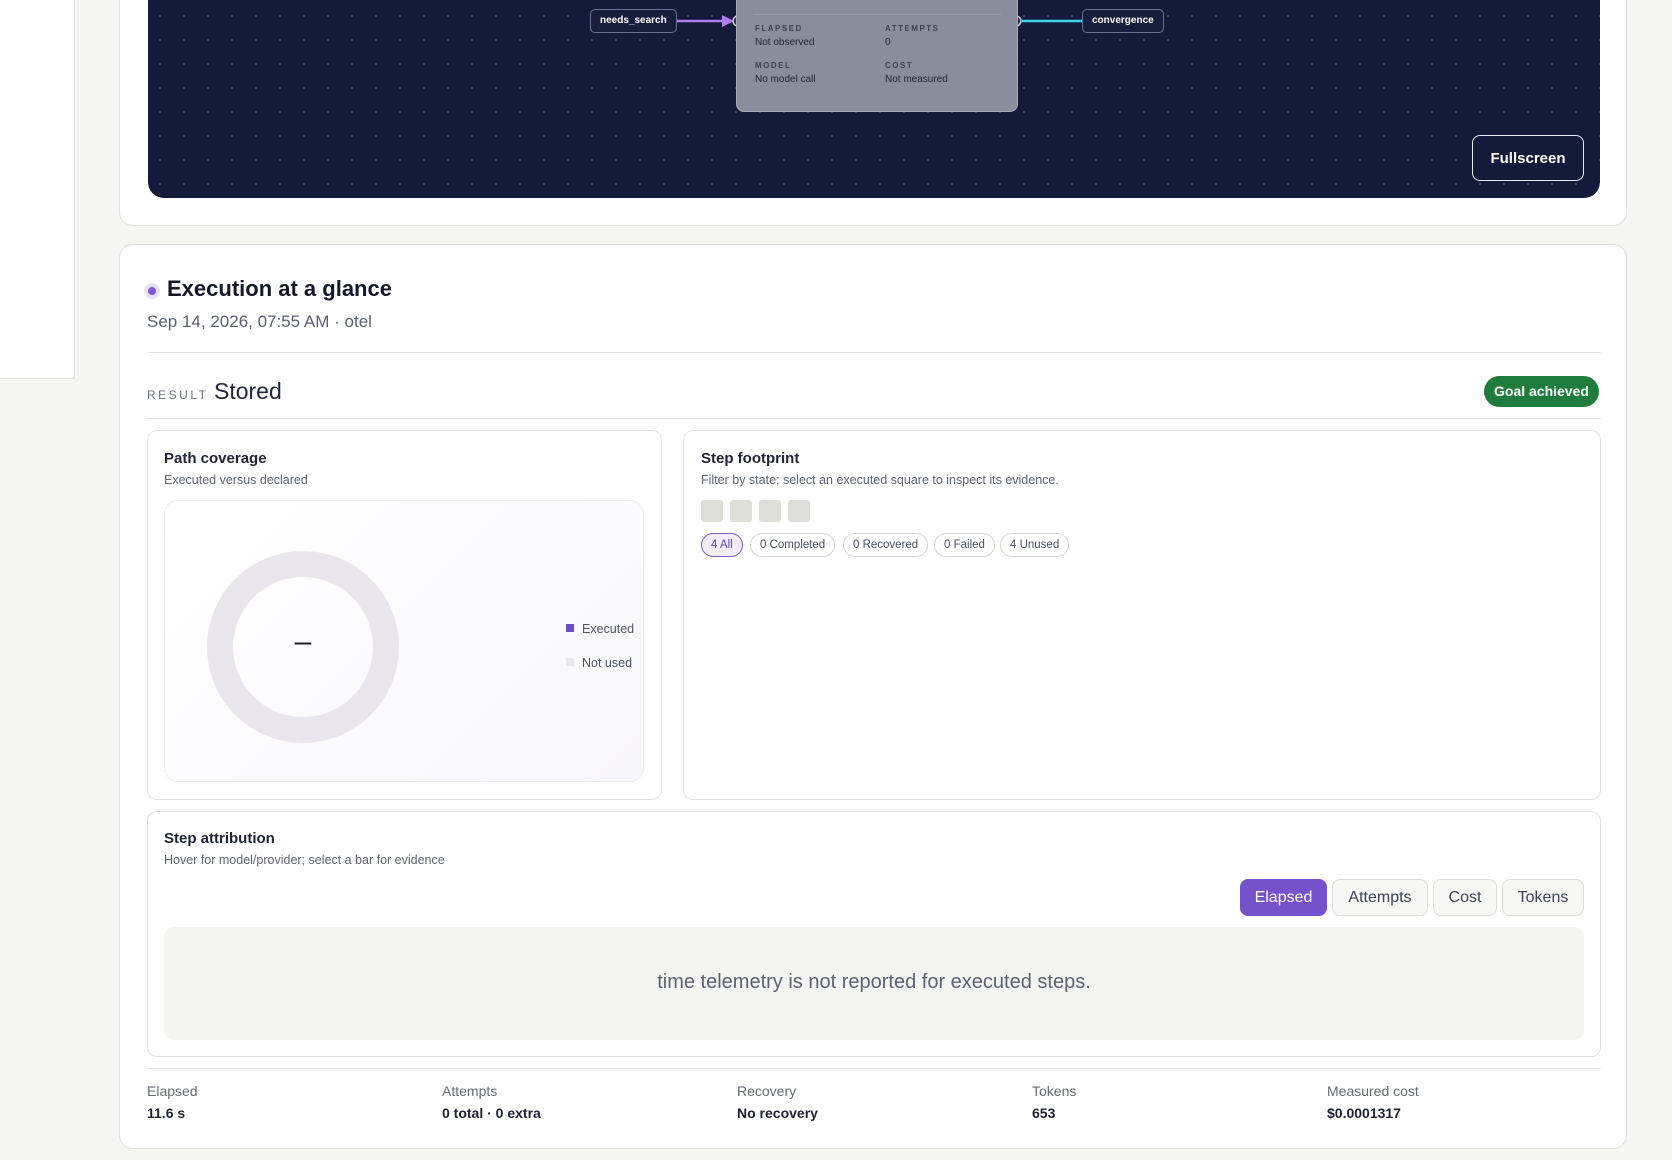  I want to click on metric-label: MODEL, so click(773, 65).